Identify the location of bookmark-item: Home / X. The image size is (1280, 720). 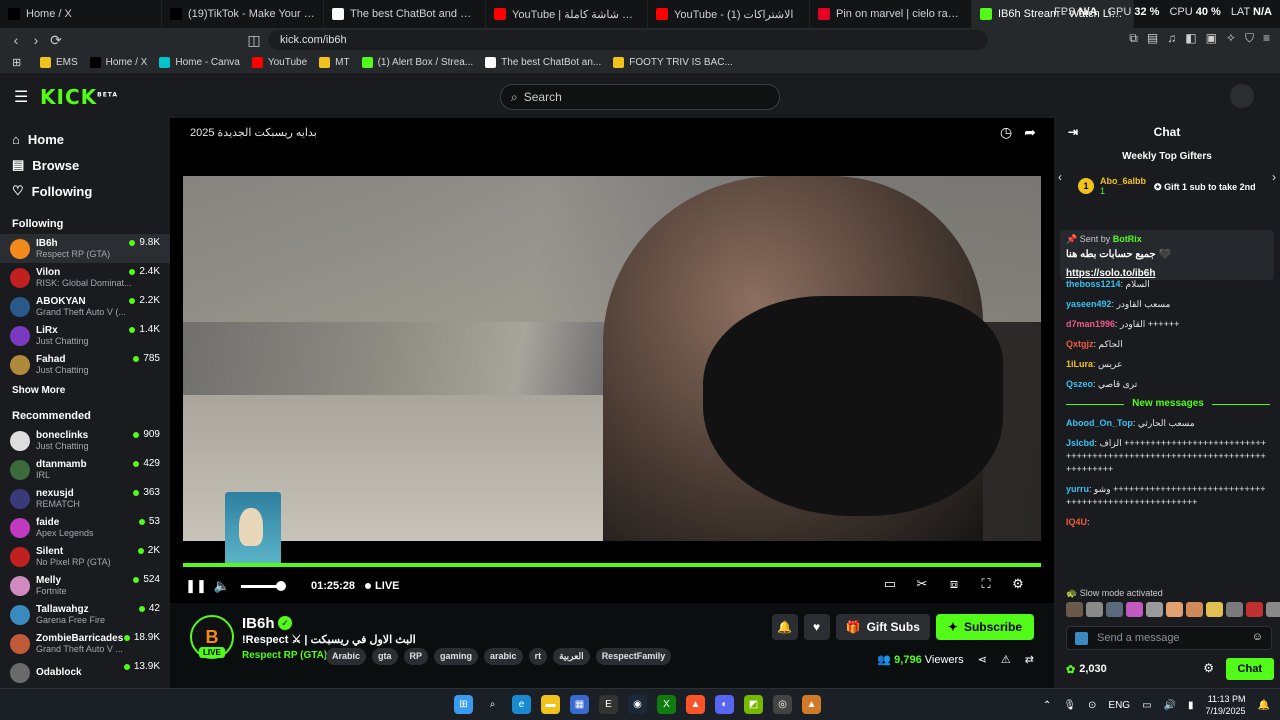
(118, 62).